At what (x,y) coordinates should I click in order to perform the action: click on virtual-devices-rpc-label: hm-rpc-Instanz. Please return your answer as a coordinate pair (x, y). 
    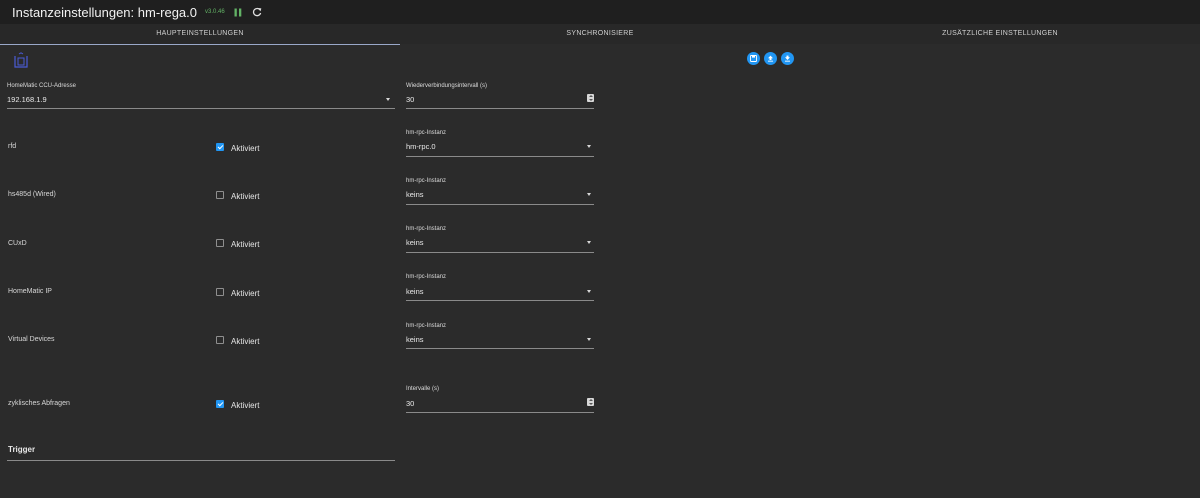
    Looking at the image, I should click on (426, 326).